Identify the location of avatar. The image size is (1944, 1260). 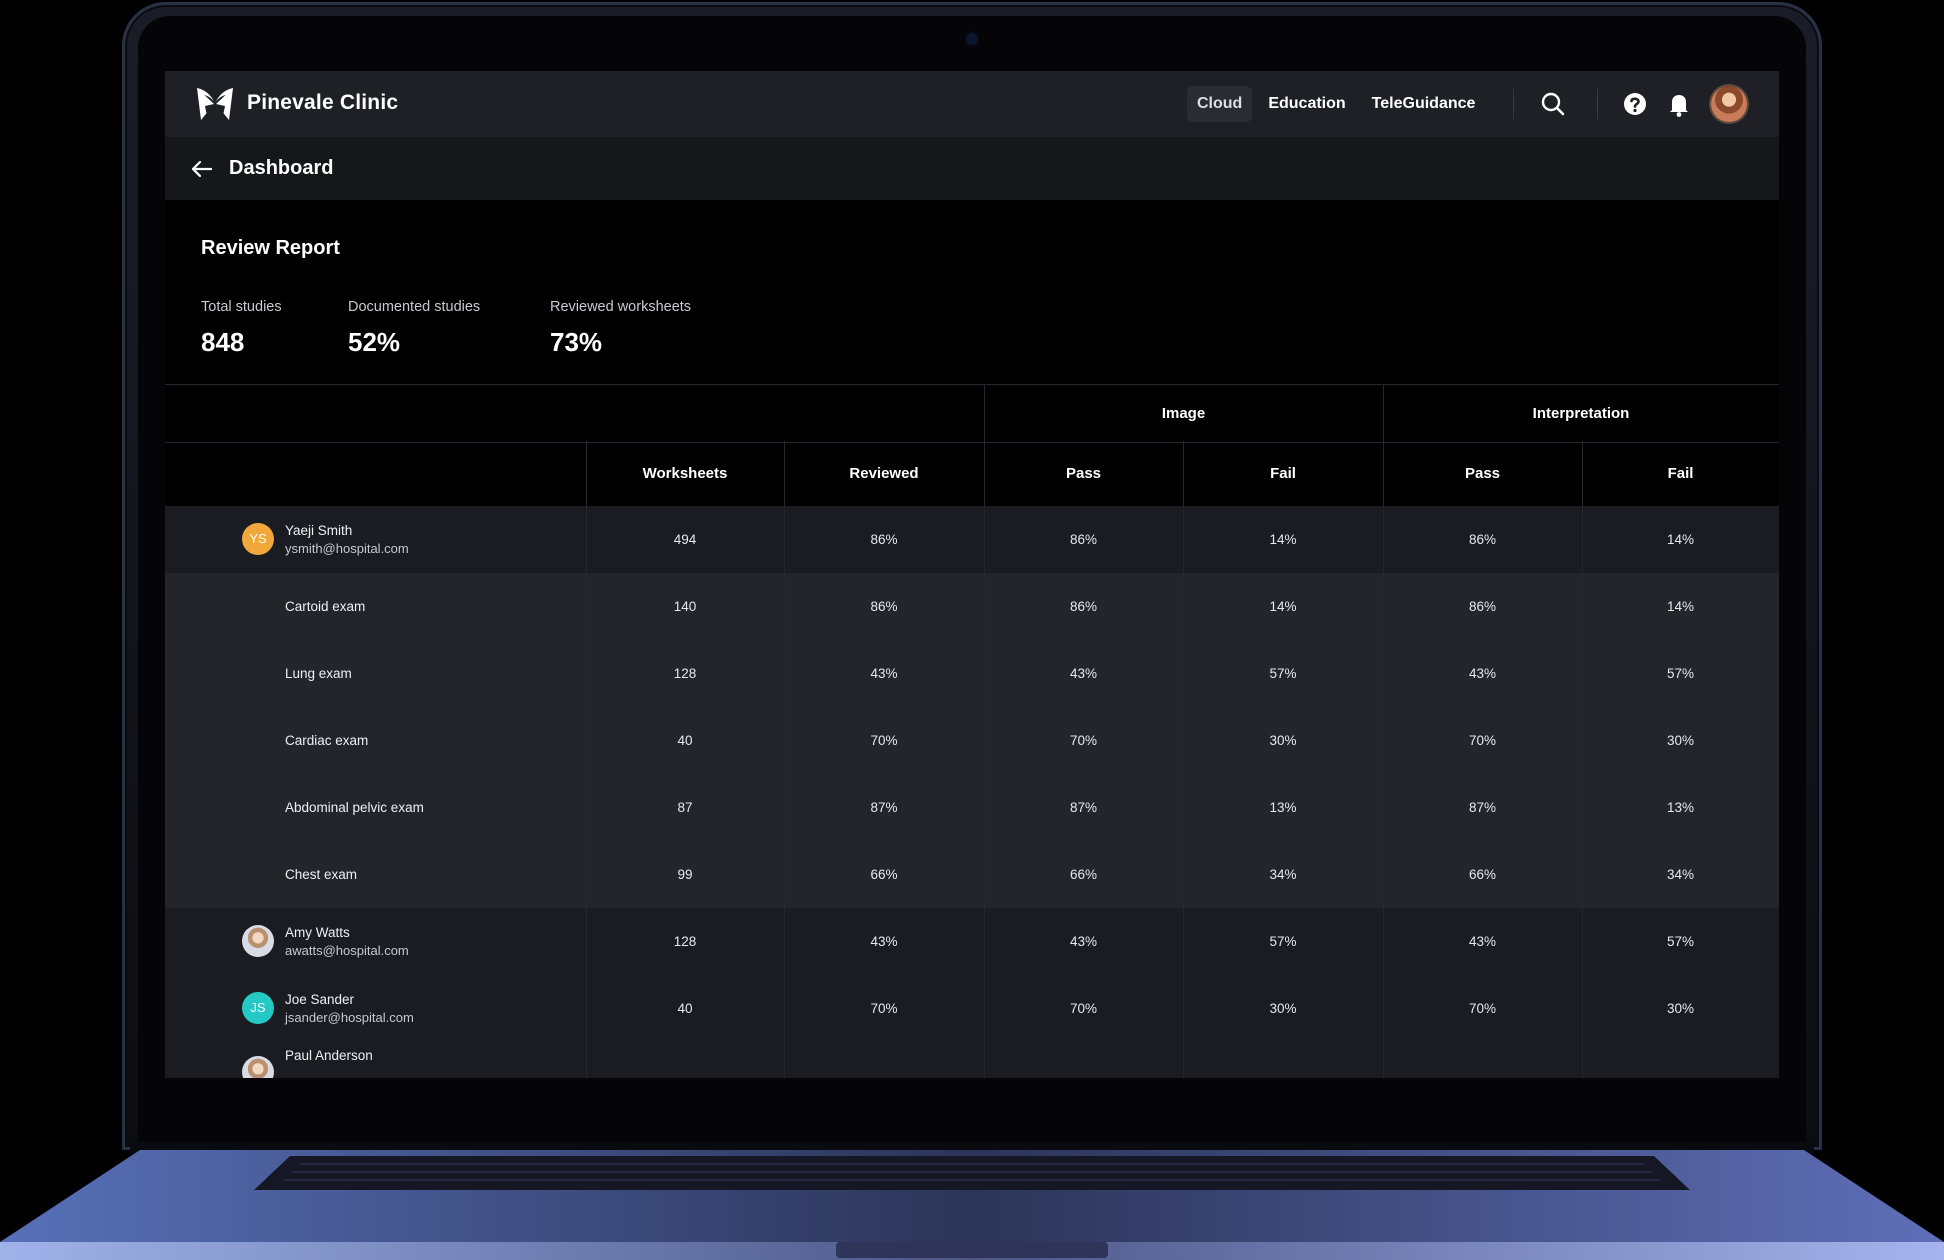
(258, 1067).